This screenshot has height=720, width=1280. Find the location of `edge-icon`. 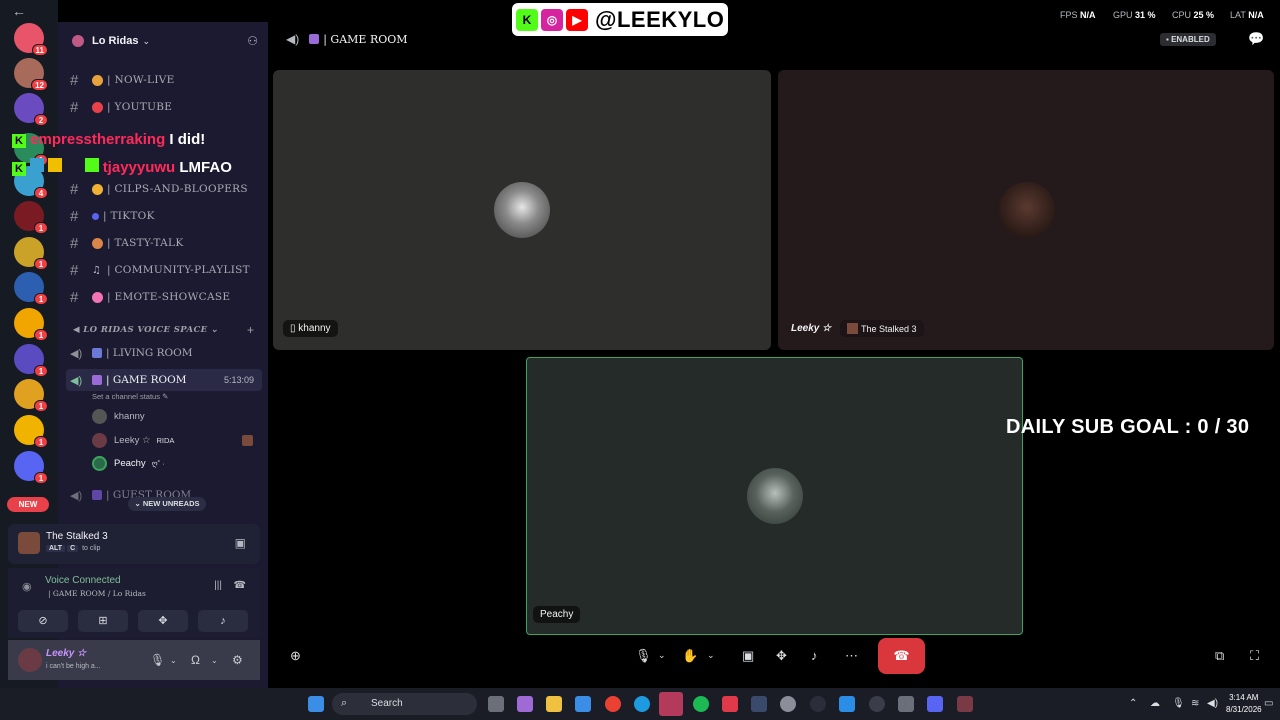

edge-icon is located at coordinates (642, 704).